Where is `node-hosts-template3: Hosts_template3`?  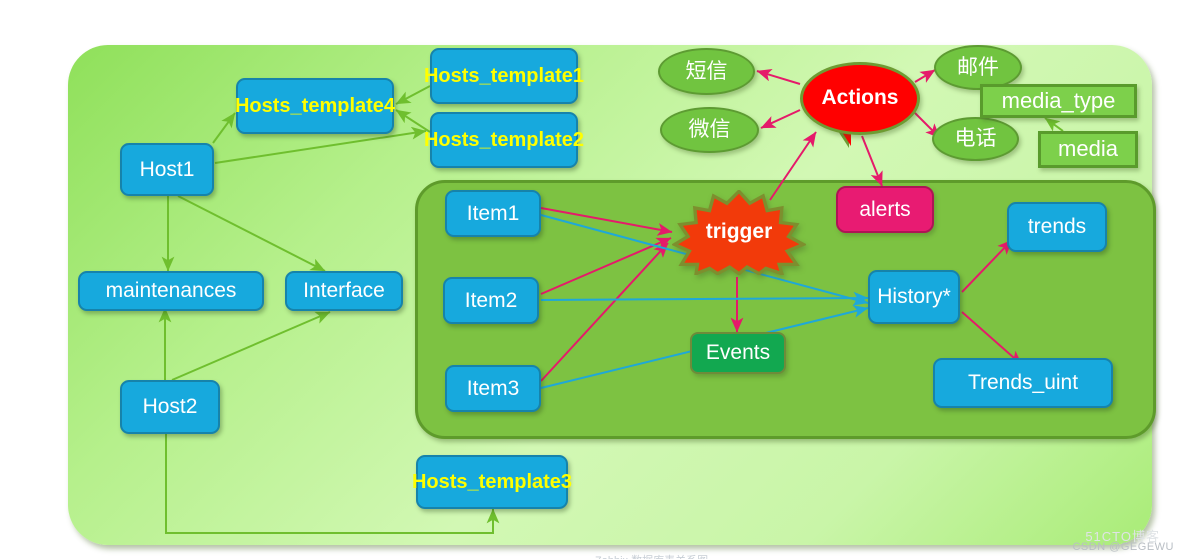
node-hosts-template3: Hosts_template3 is located at coordinates (492, 482).